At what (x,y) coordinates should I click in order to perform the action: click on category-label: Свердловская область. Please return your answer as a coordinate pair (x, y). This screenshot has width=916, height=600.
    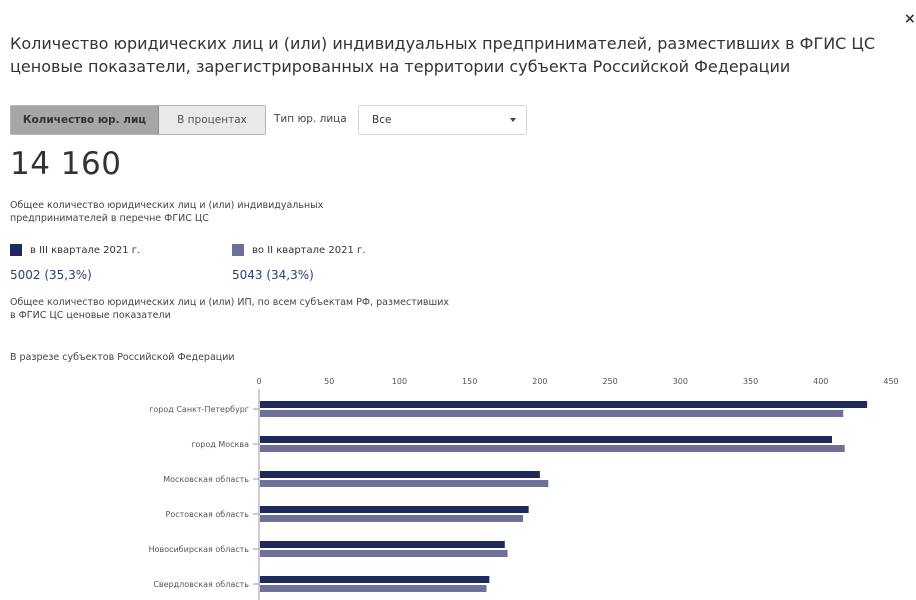
    Looking at the image, I should click on (201, 584).